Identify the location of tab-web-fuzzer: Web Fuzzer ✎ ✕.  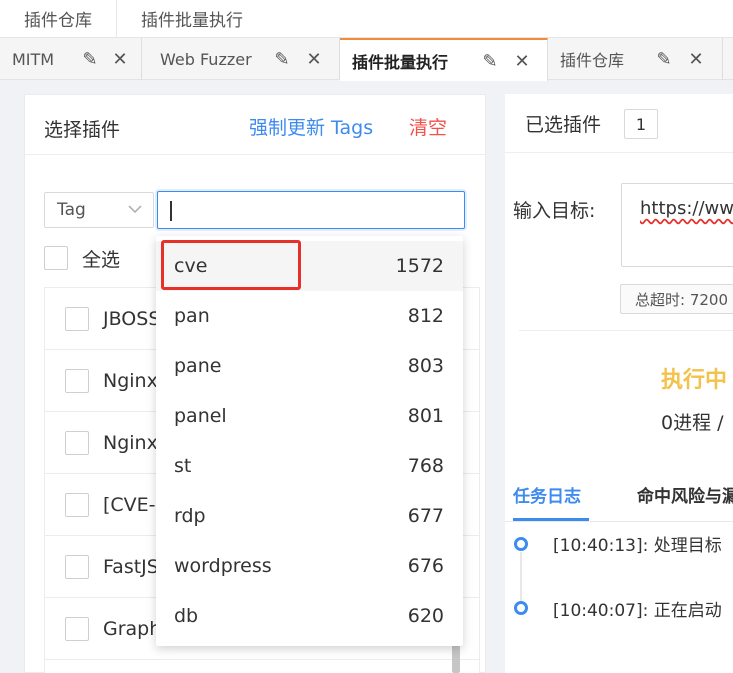
(241, 59).